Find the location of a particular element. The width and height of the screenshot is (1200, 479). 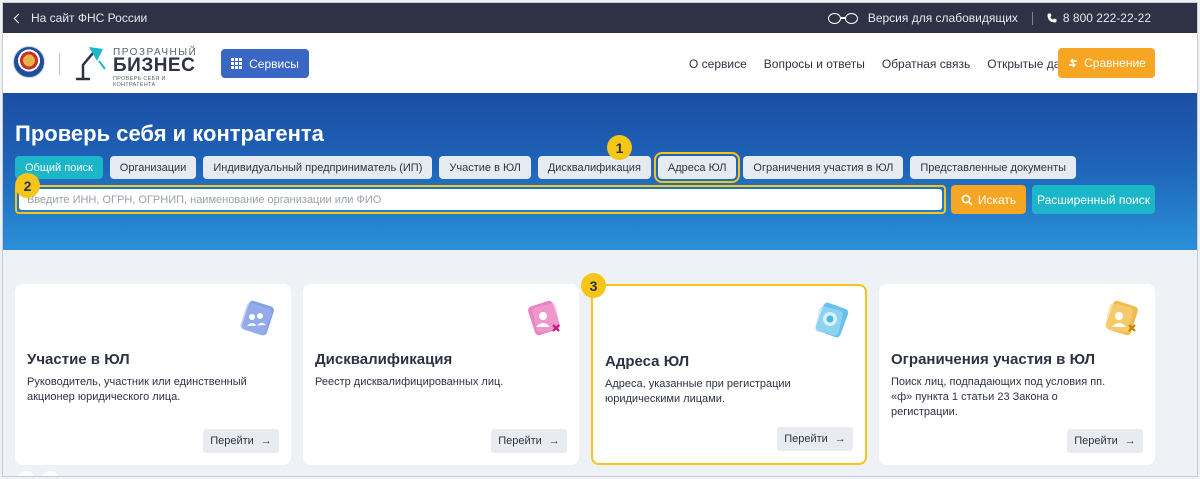

back-to-fns-link: На сайт ФНС России is located at coordinates (80, 18).